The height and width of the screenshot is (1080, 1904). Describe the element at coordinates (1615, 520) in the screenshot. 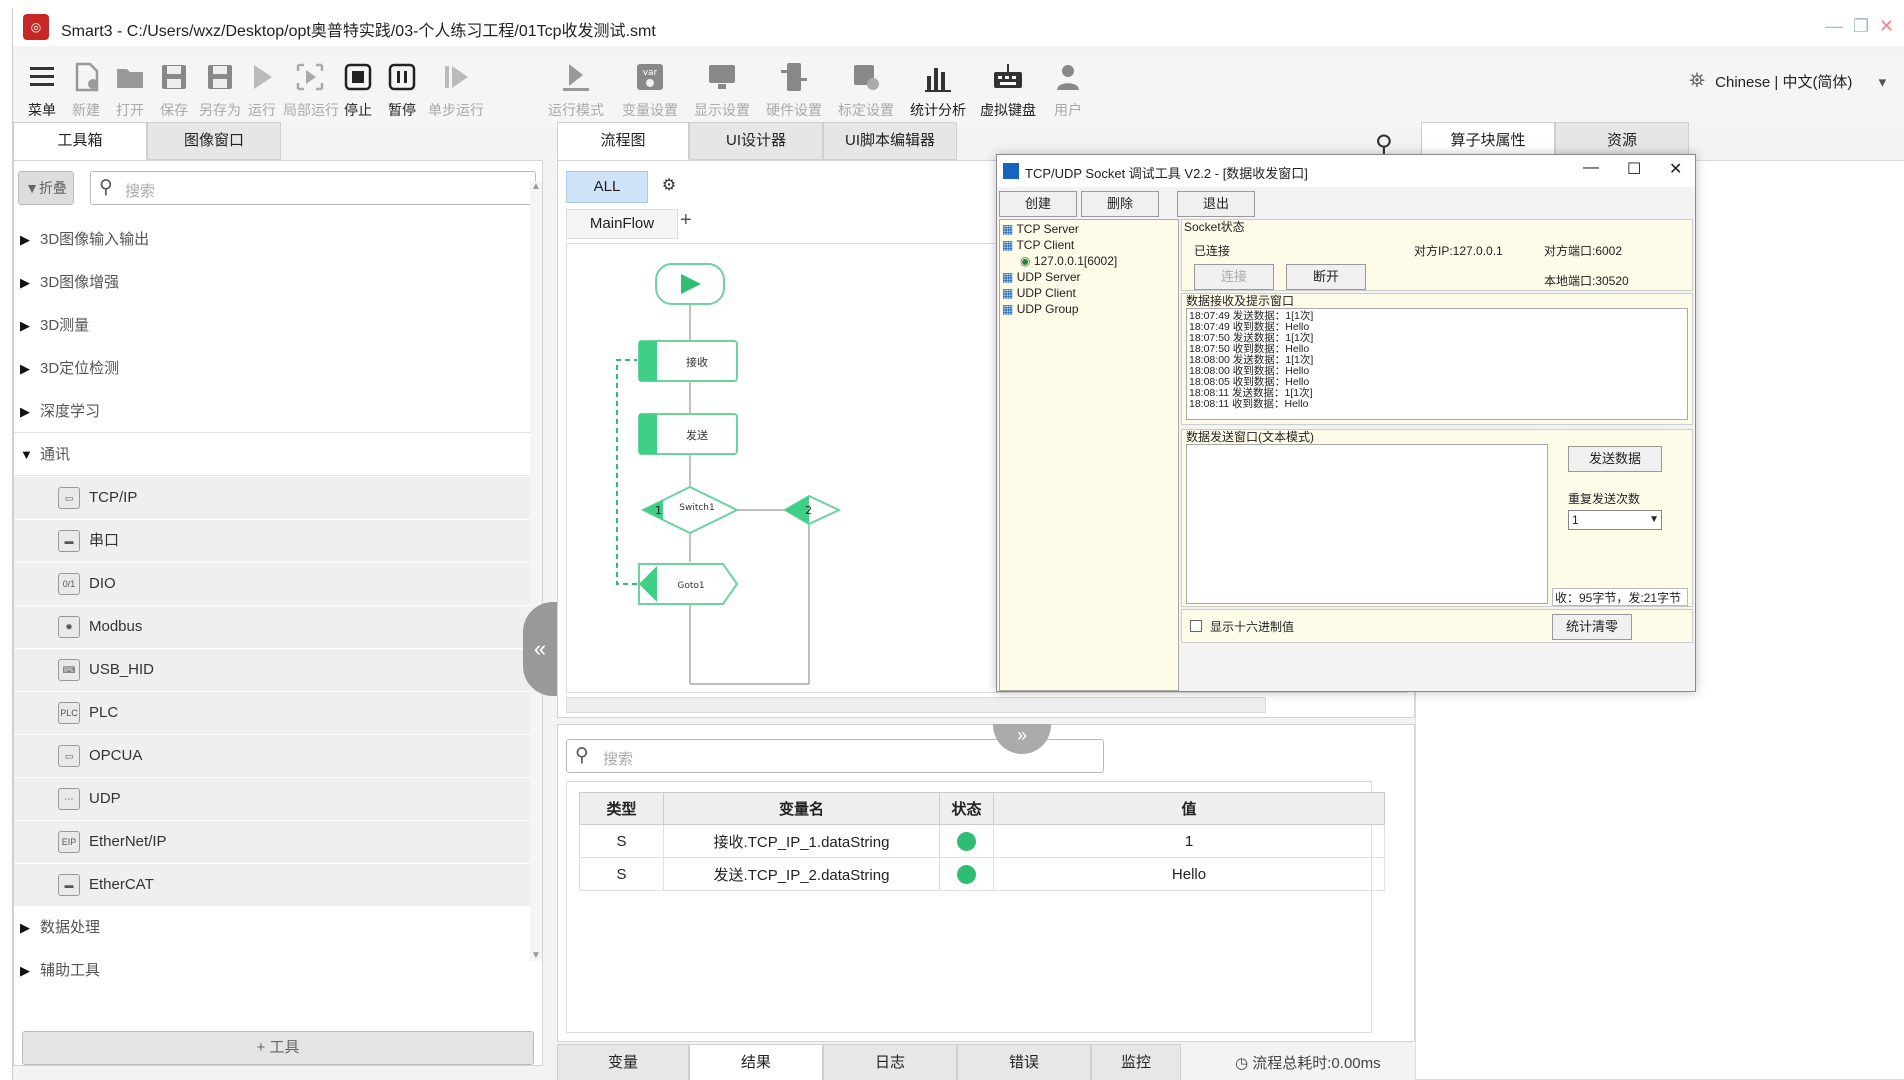

I see `repeat-count-select: 1 ▼` at that location.